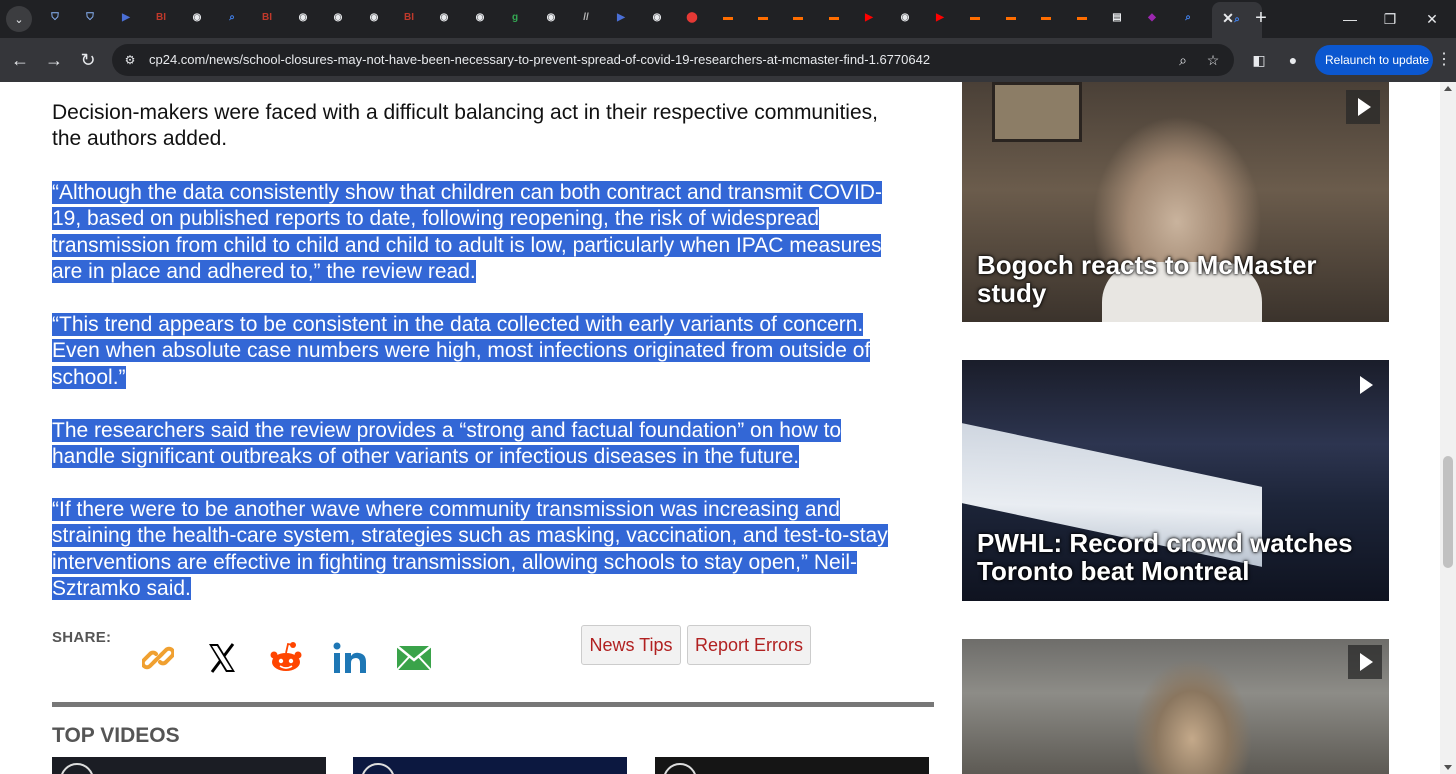 This screenshot has height=774, width=1456. Describe the element at coordinates (1374, 60) in the screenshot. I see `relaunch-button: Relaunch to update` at that location.